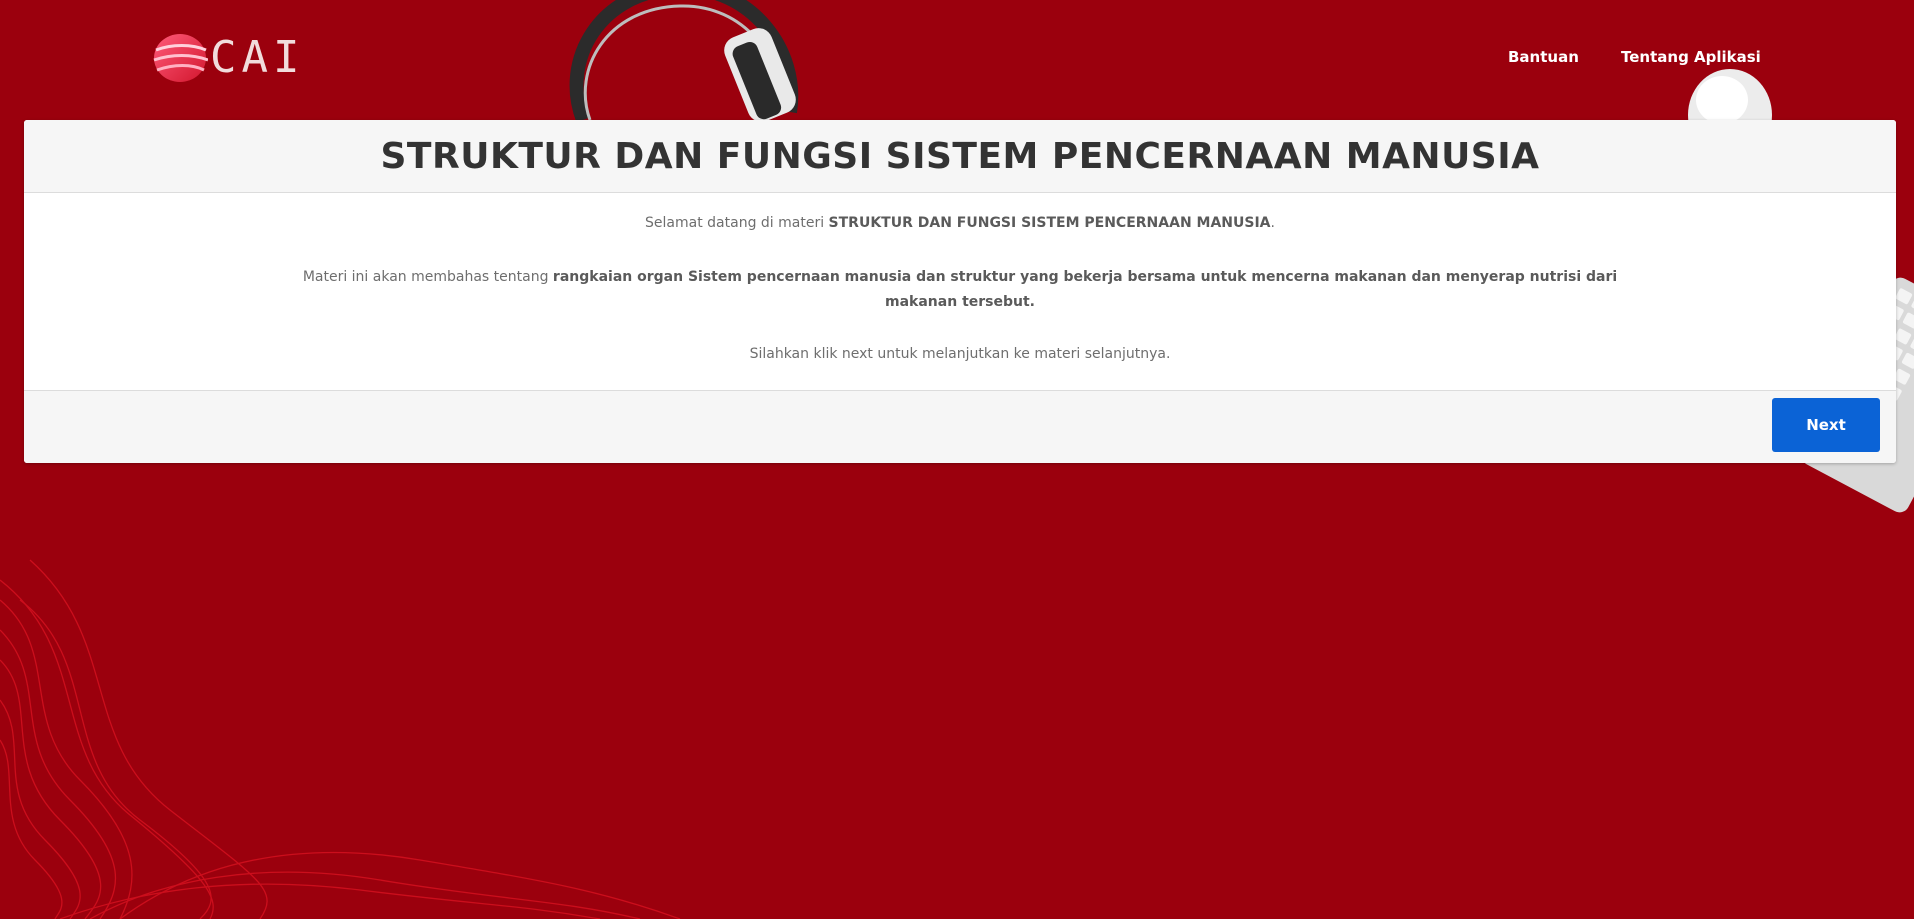 The height and width of the screenshot is (919, 1914). Describe the element at coordinates (737, 223) in the screenshot. I see `welcome-prefix: Selamat datang di materi` at that location.